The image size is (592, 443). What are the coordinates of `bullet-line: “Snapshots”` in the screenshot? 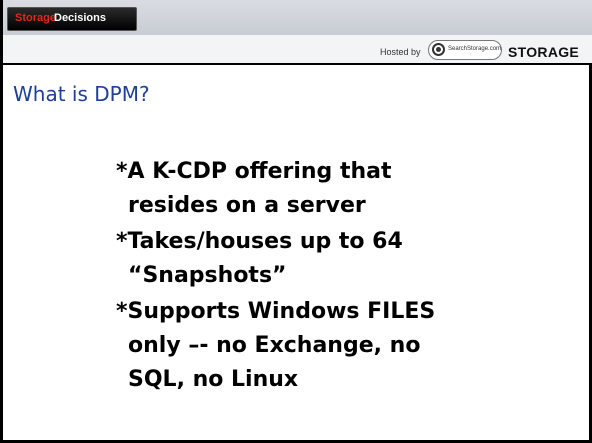 It's located at (207, 275).